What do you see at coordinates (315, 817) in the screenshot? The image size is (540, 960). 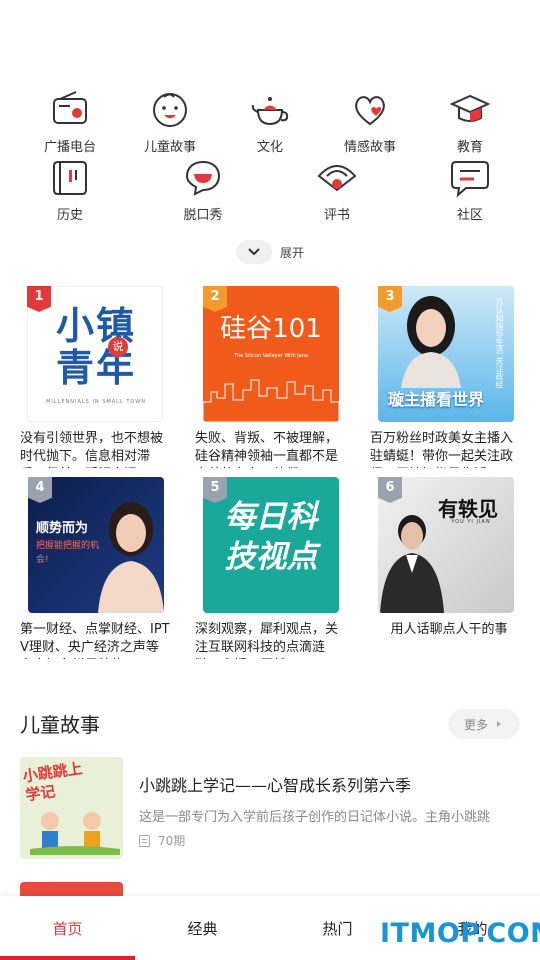 I see `album-description: 这是一部专门为入学前后孩子创作的日记体小说。主角小跳跳` at bounding box center [315, 817].